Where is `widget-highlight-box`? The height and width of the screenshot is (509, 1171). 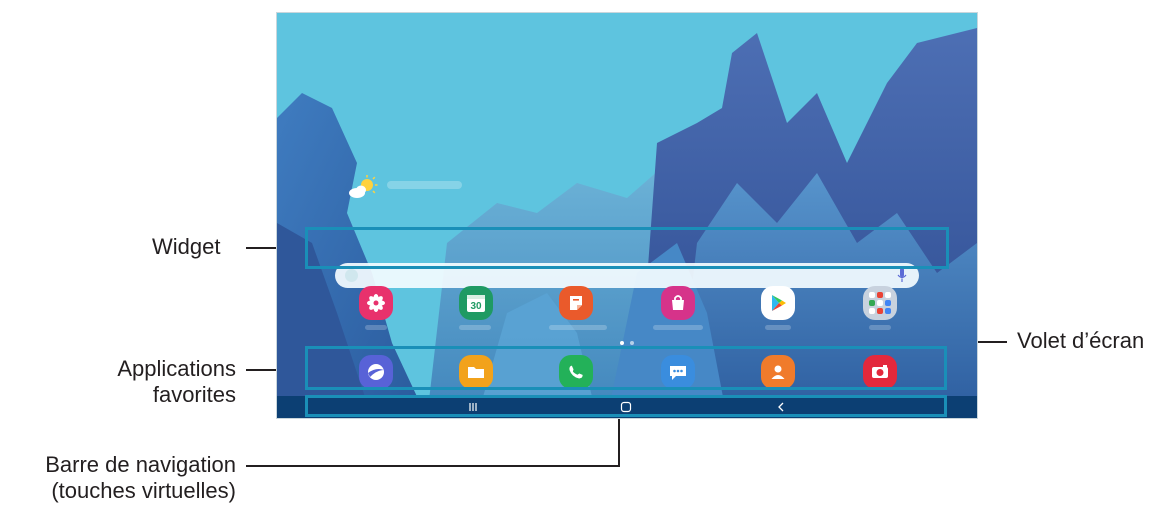 widget-highlight-box is located at coordinates (627, 248).